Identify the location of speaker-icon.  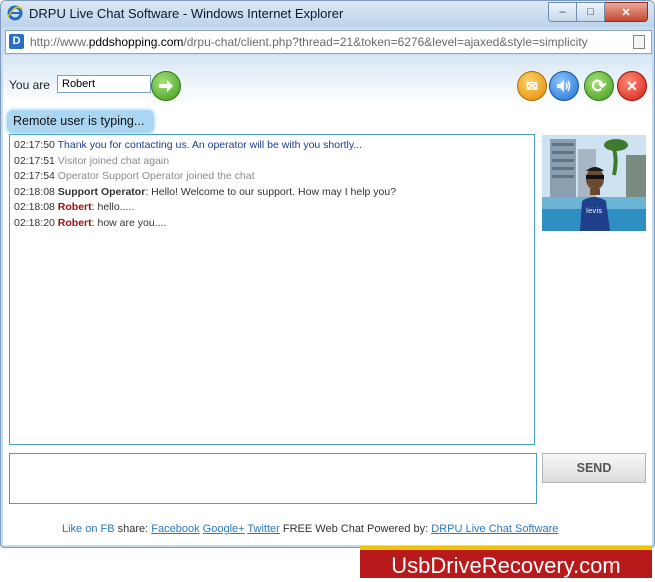
(564, 86).